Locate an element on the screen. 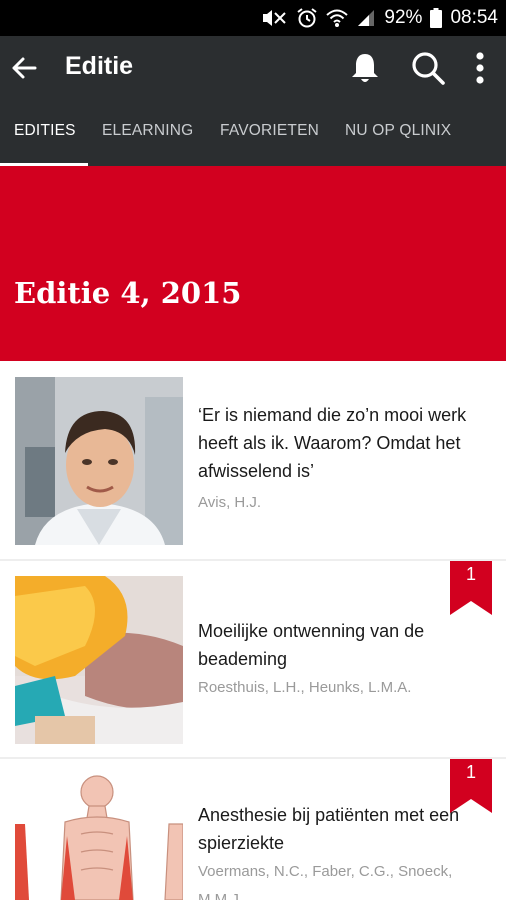  tab-edities: EDITIES is located at coordinates (45, 131).